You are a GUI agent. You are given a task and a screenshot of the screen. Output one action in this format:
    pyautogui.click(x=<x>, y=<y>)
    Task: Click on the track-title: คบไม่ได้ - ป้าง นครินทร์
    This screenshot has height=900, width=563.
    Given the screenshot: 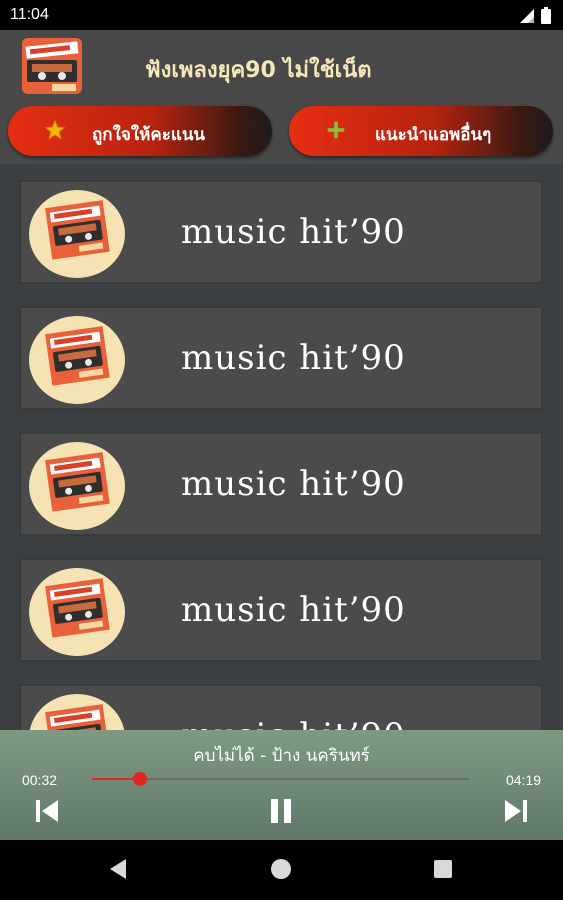 What is the action you would take?
    pyautogui.click(x=281, y=756)
    